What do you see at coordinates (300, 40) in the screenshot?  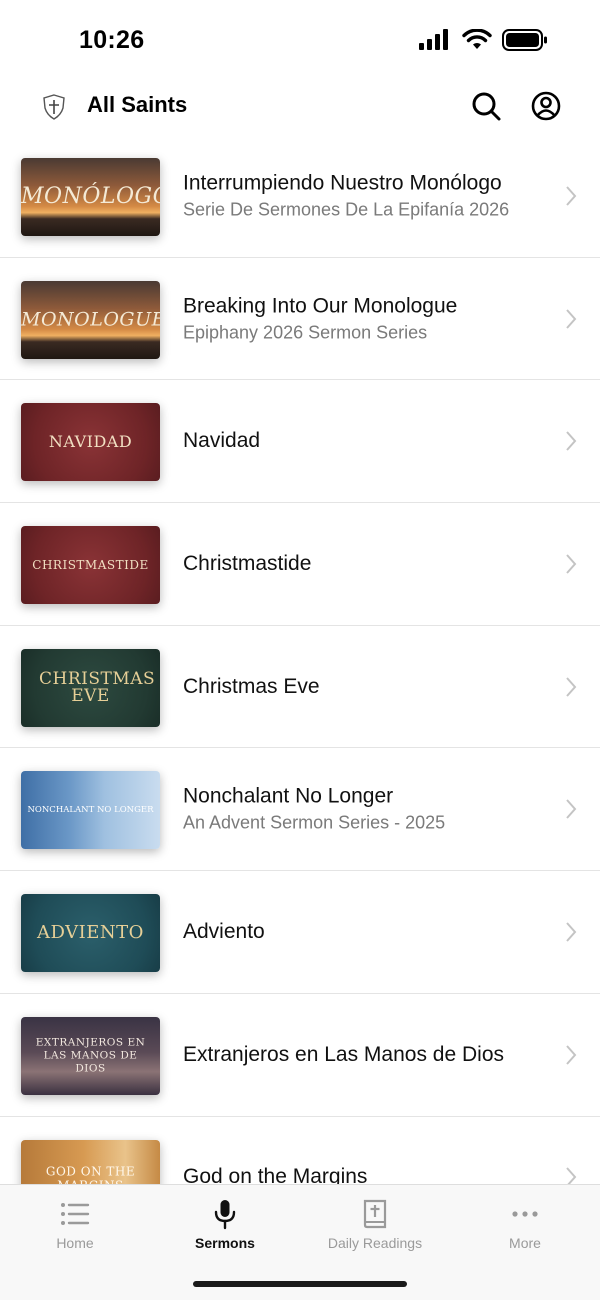 I see `status-bar: 10:26` at bounding box center [300, 40].